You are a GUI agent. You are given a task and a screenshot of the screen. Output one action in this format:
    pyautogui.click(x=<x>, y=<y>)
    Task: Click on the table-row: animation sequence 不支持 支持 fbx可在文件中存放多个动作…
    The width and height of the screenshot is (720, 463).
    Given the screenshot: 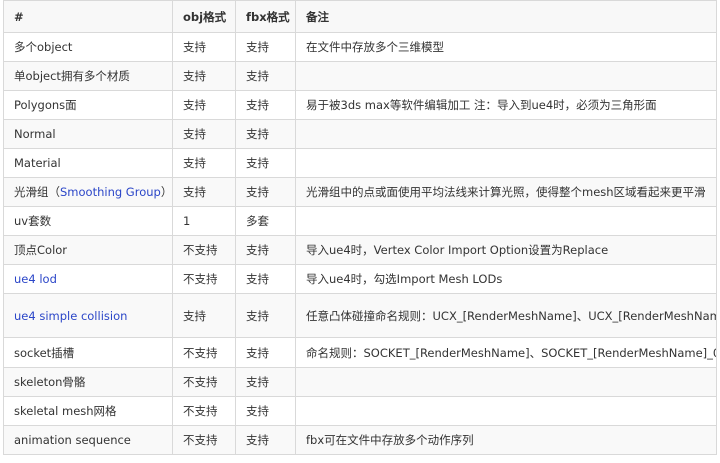 What is the action you would take?
    pyautogui.click(x=360, y=440)
    